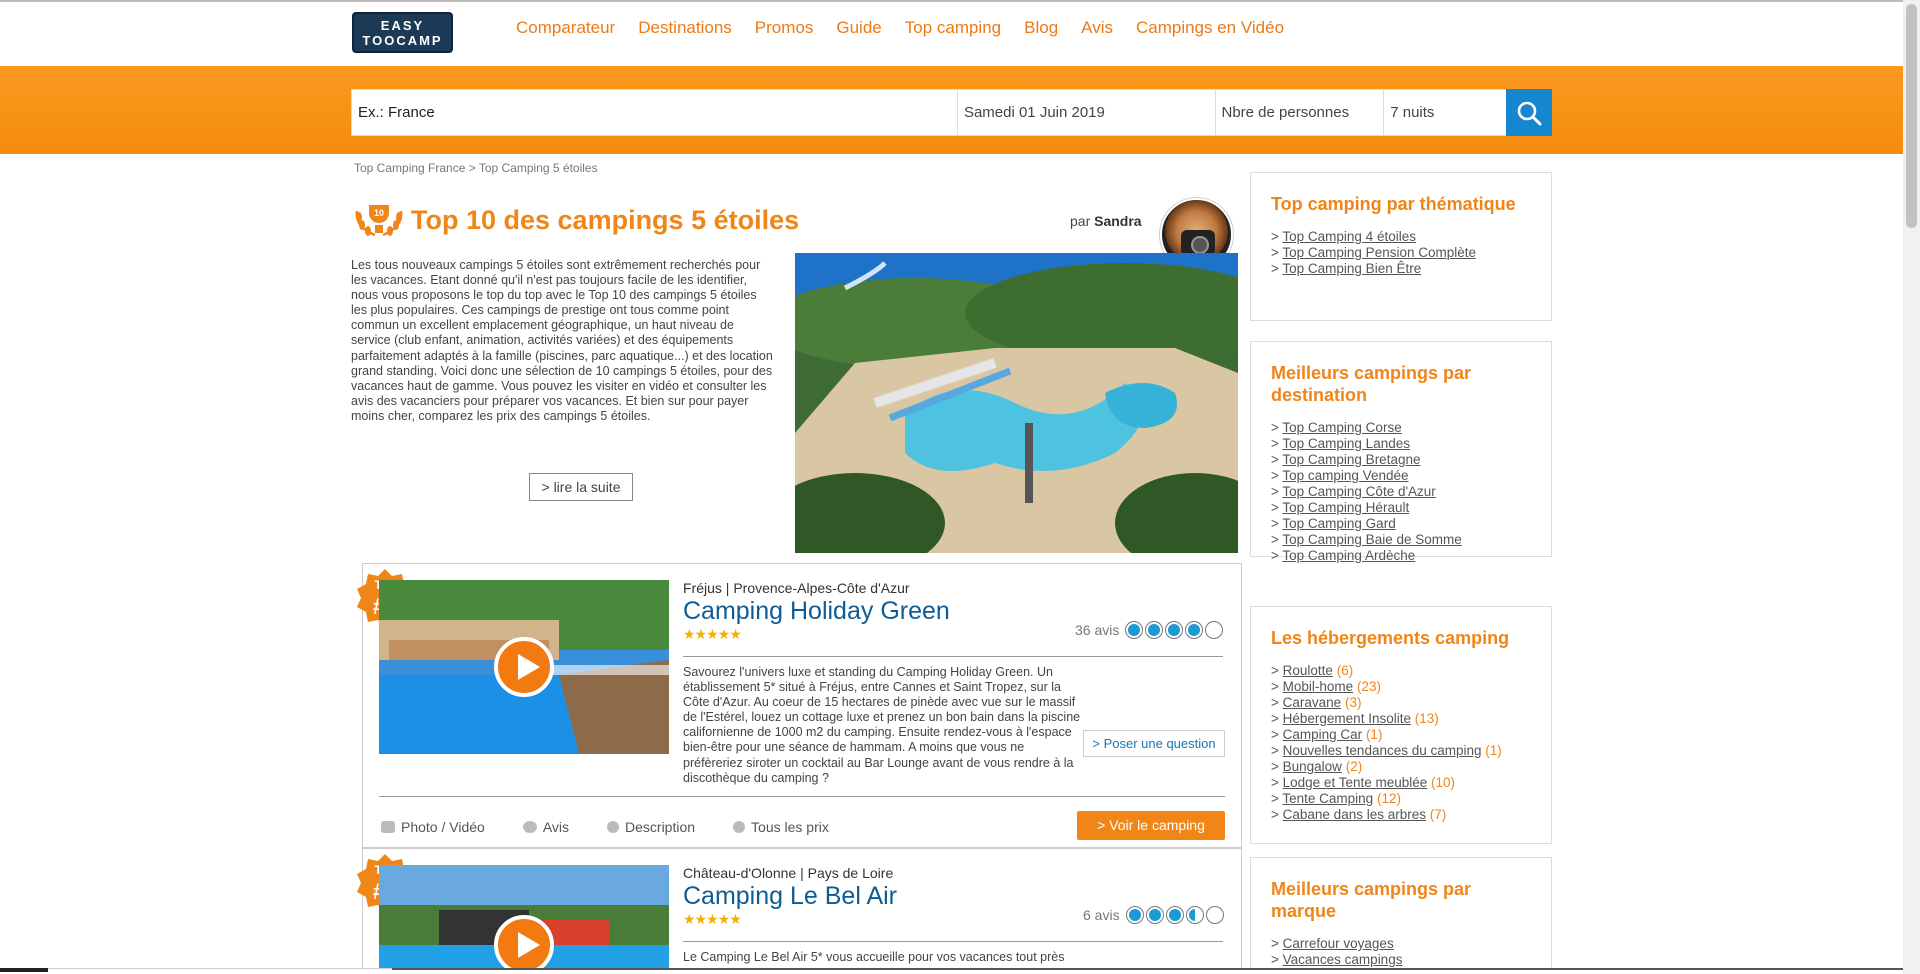  What do you see at coordinates (1308, 670) in the screenshot?
I see `sidebar-link: Roulotte` at bounding box center [1308, 670].